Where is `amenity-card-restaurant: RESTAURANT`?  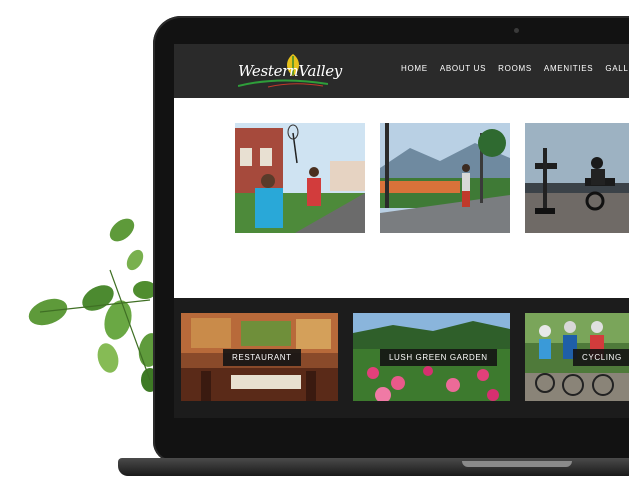
amenity-card-restaurant: RESTAURANT is located at coordinates (259, 357).